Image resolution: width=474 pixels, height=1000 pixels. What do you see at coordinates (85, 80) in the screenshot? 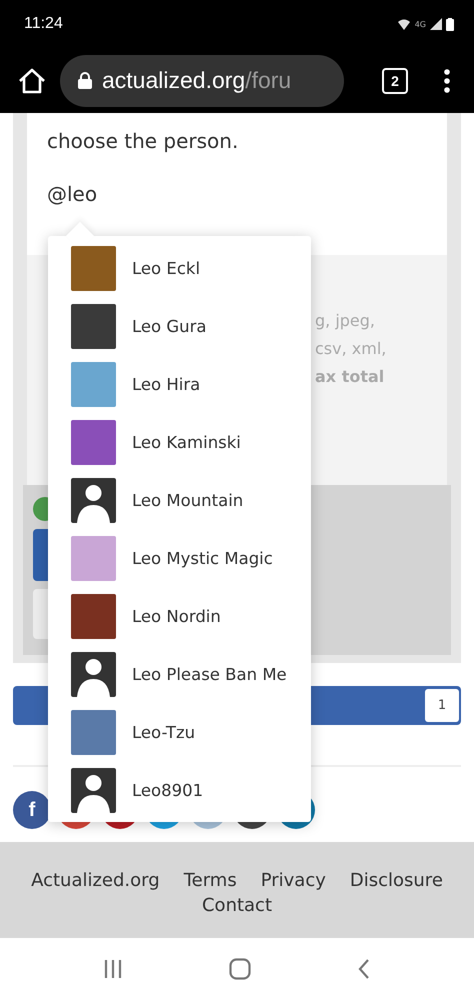
I see `lock-icon` at bounding box center [85, 80].